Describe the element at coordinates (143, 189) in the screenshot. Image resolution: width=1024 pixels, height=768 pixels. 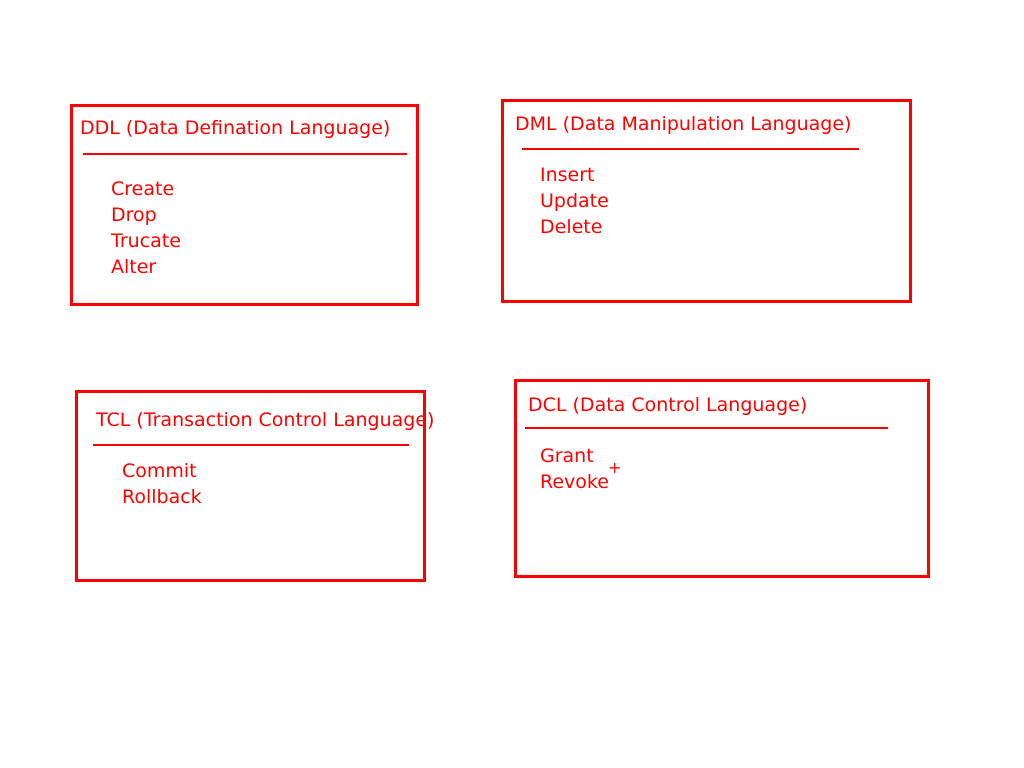
I see `ddl-item-create: Create` at that location.